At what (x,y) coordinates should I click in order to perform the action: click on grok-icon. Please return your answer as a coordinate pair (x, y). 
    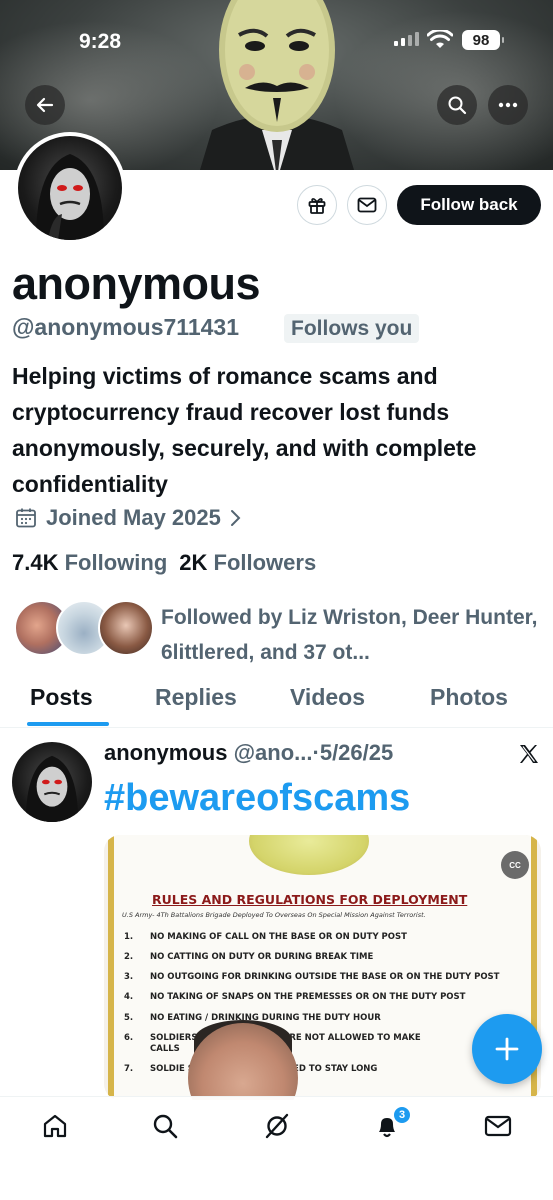
    Looking at the image, I should click on (277, 1126).